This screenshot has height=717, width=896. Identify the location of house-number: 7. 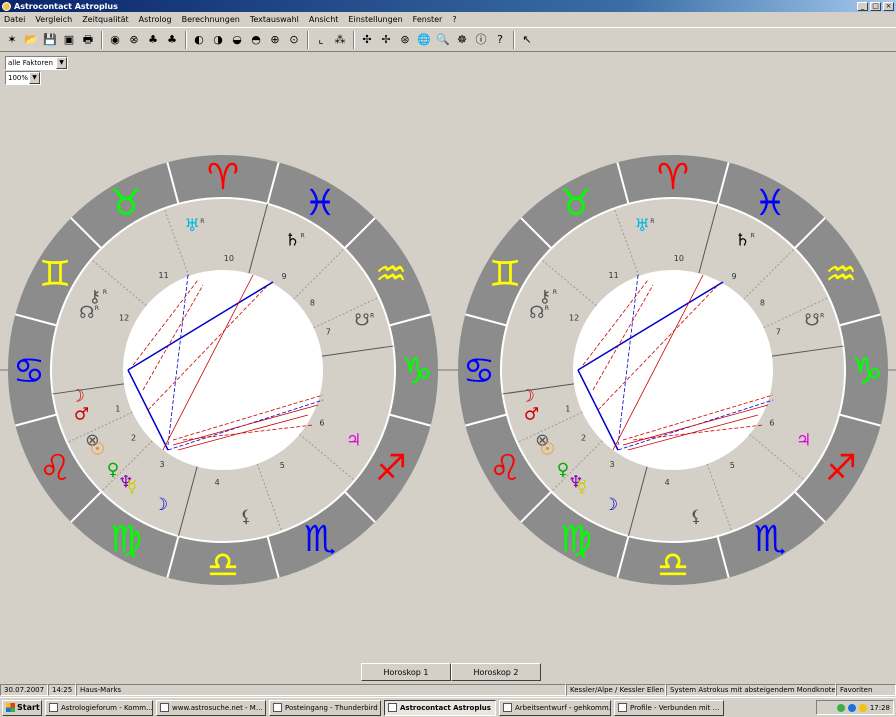
(778, 332).